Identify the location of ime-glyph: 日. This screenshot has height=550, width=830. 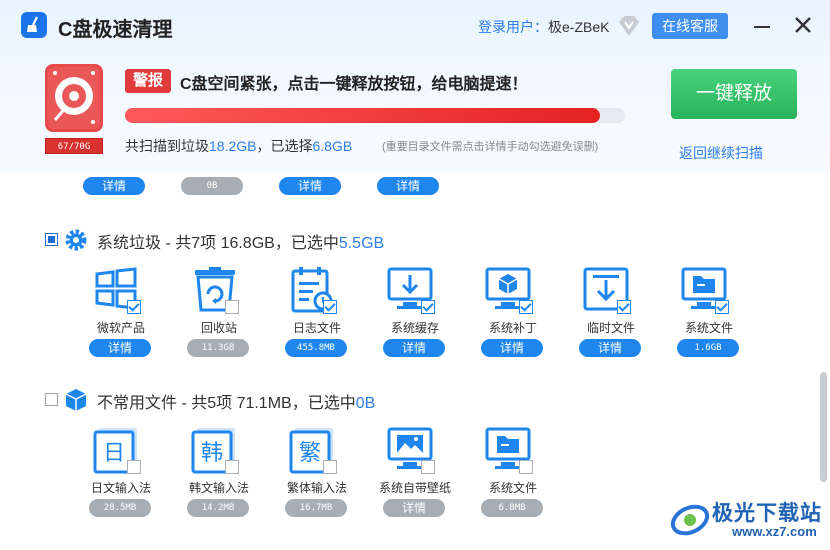
(114, 453).